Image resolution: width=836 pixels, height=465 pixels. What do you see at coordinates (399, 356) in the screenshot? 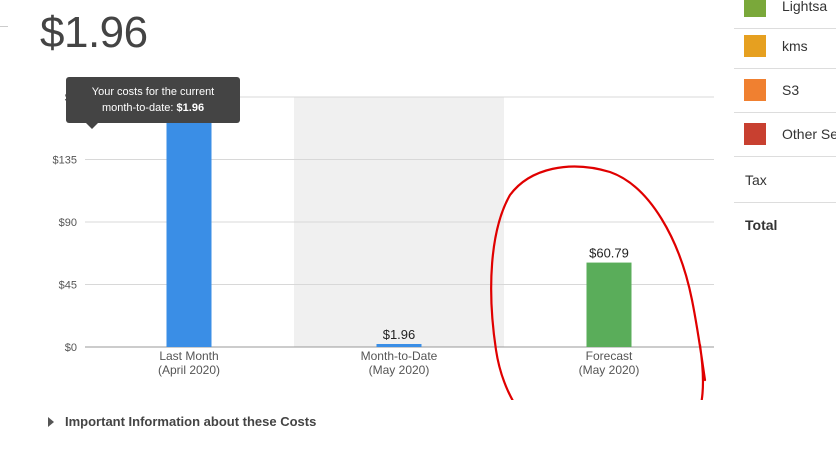
I see `category-label: Month-to-Date` at bounding box center [399, 356].